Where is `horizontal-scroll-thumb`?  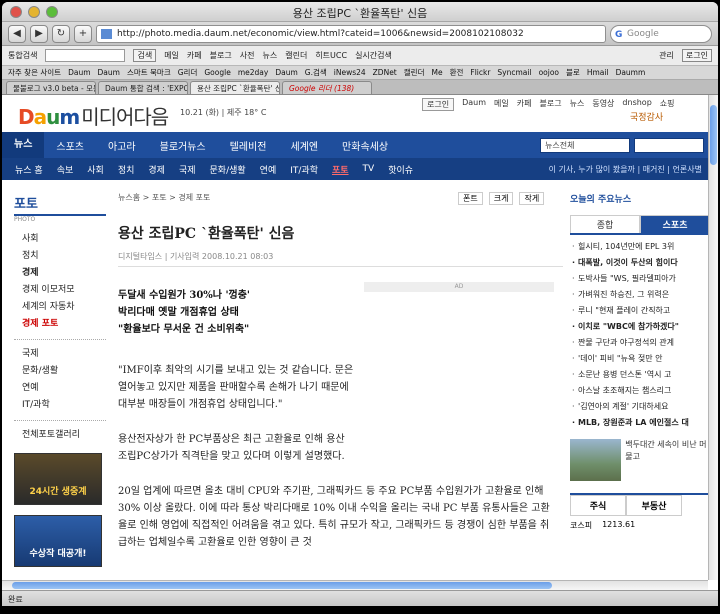
horizontal-scroll-thumb is located at coordinates (282, 585).